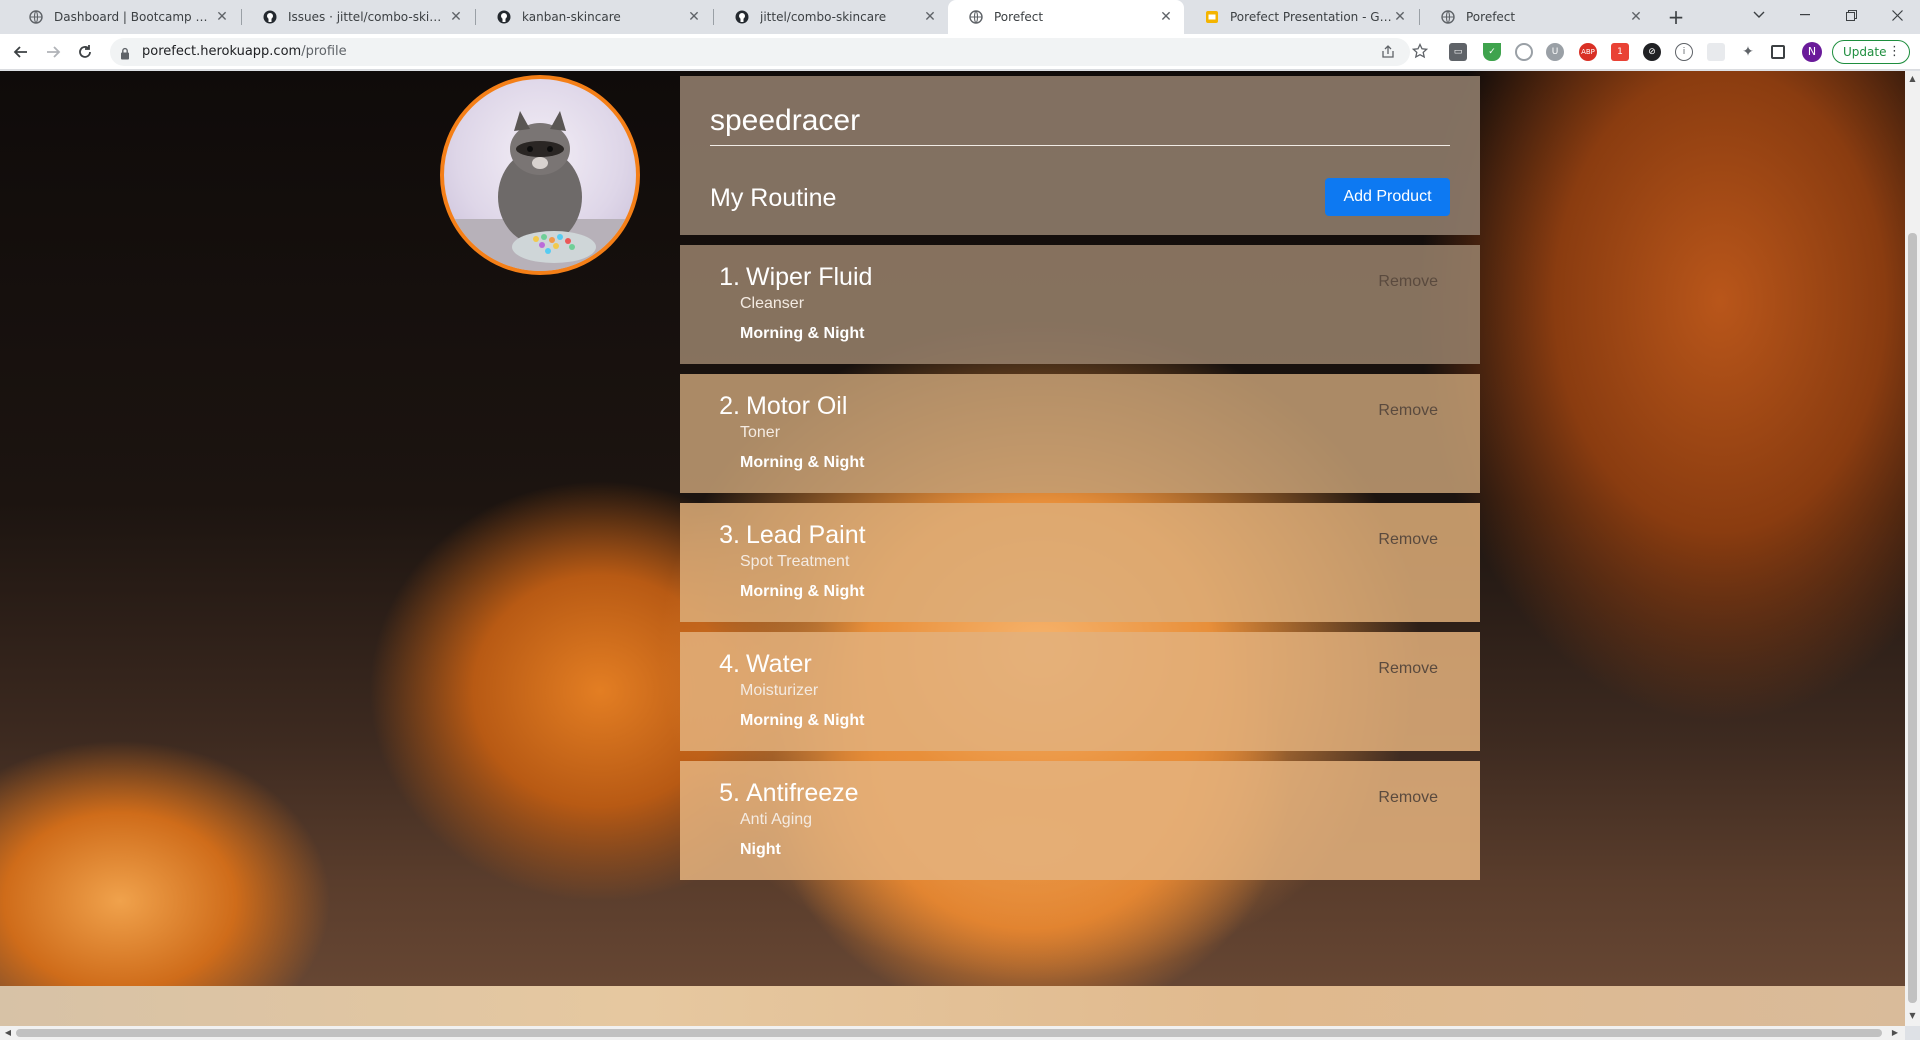  I want to click on restore-button, so click(1851, 15).